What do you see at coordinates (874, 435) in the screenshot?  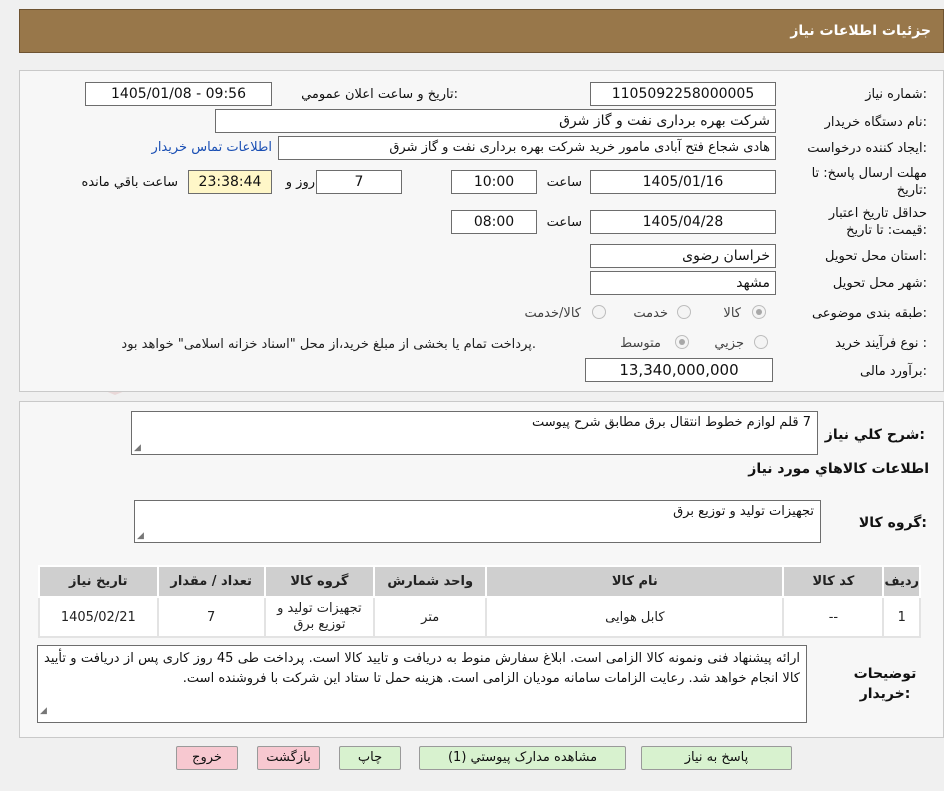 I see `description-label: شرح کلي نياز:` at bounding box center [874, 435].